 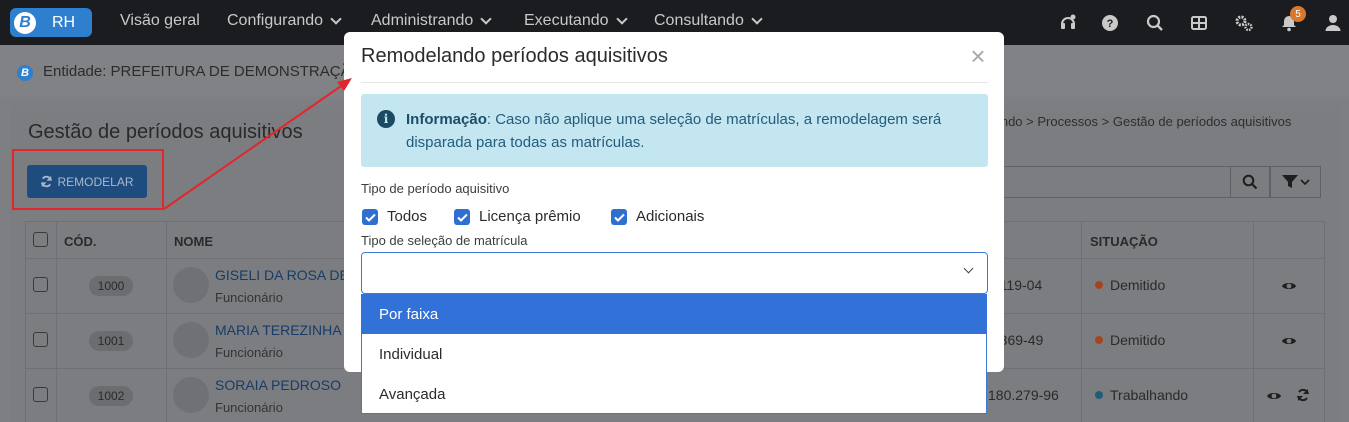 What do you see at coordinates (282, 275) in the screenshot?
I see `employee-name: GISELI DA ROSA DE` at bounding box center [282, 275].